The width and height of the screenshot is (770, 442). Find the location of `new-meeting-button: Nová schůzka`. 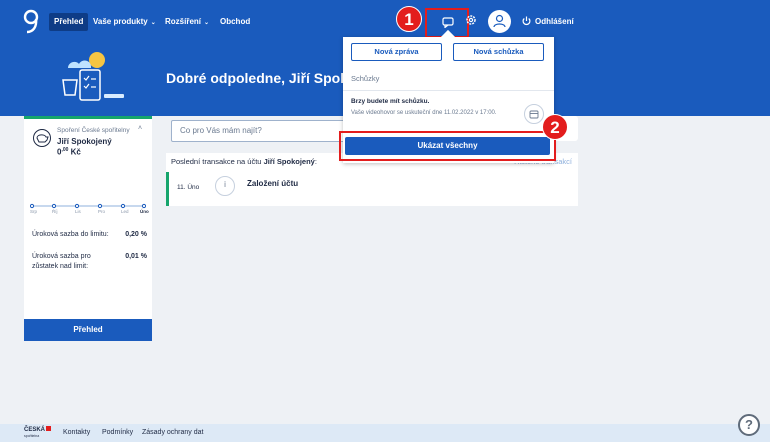

new-meeting-button: Nová schůzka is located at coordinates (498, 52).